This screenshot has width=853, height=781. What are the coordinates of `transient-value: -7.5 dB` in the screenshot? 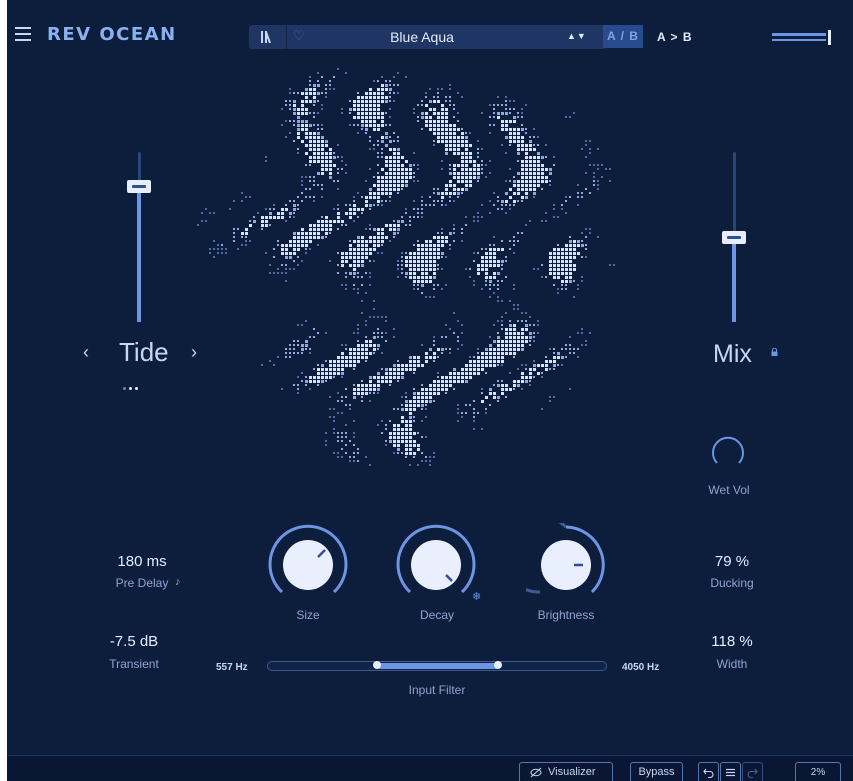 It's located at (134, 641).